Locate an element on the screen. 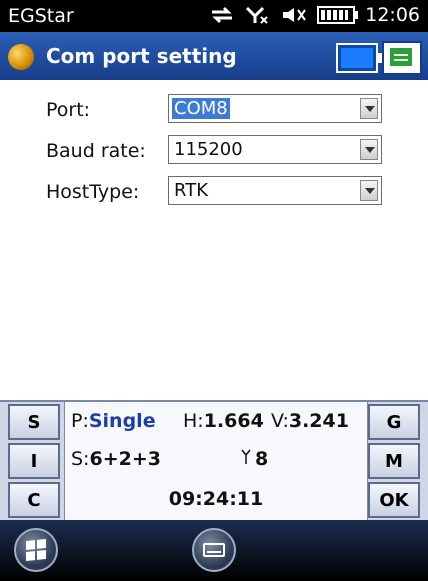 The height and width of the screenshot is (581, 428). satellite-row: S:6+2+3 8 is located at coordinates (216, 466).